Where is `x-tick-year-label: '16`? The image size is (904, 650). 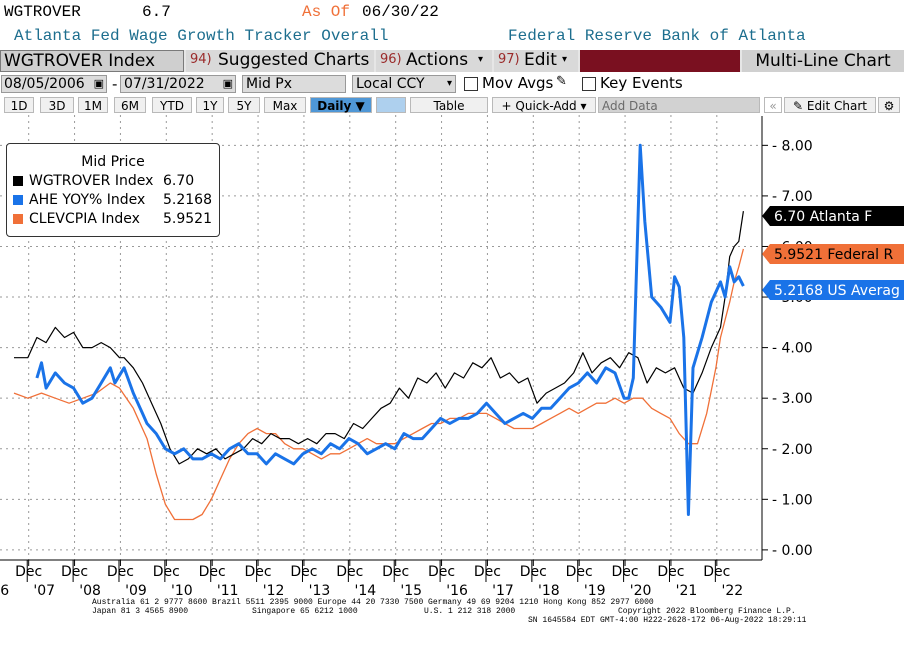 x-tick-year-label: '16 is located at coordinates (457, 591).